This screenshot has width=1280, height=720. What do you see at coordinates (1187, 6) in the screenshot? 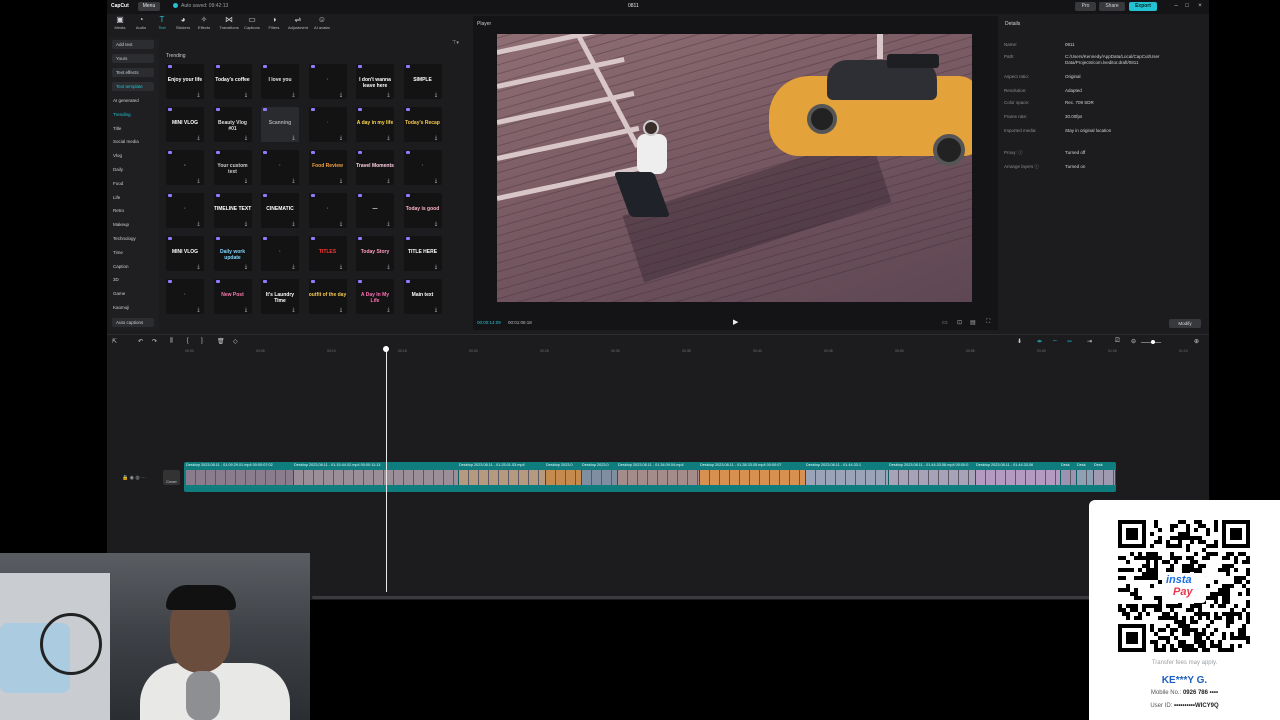
I see `maximize-icon: □` at bounding box center [1187, 6].